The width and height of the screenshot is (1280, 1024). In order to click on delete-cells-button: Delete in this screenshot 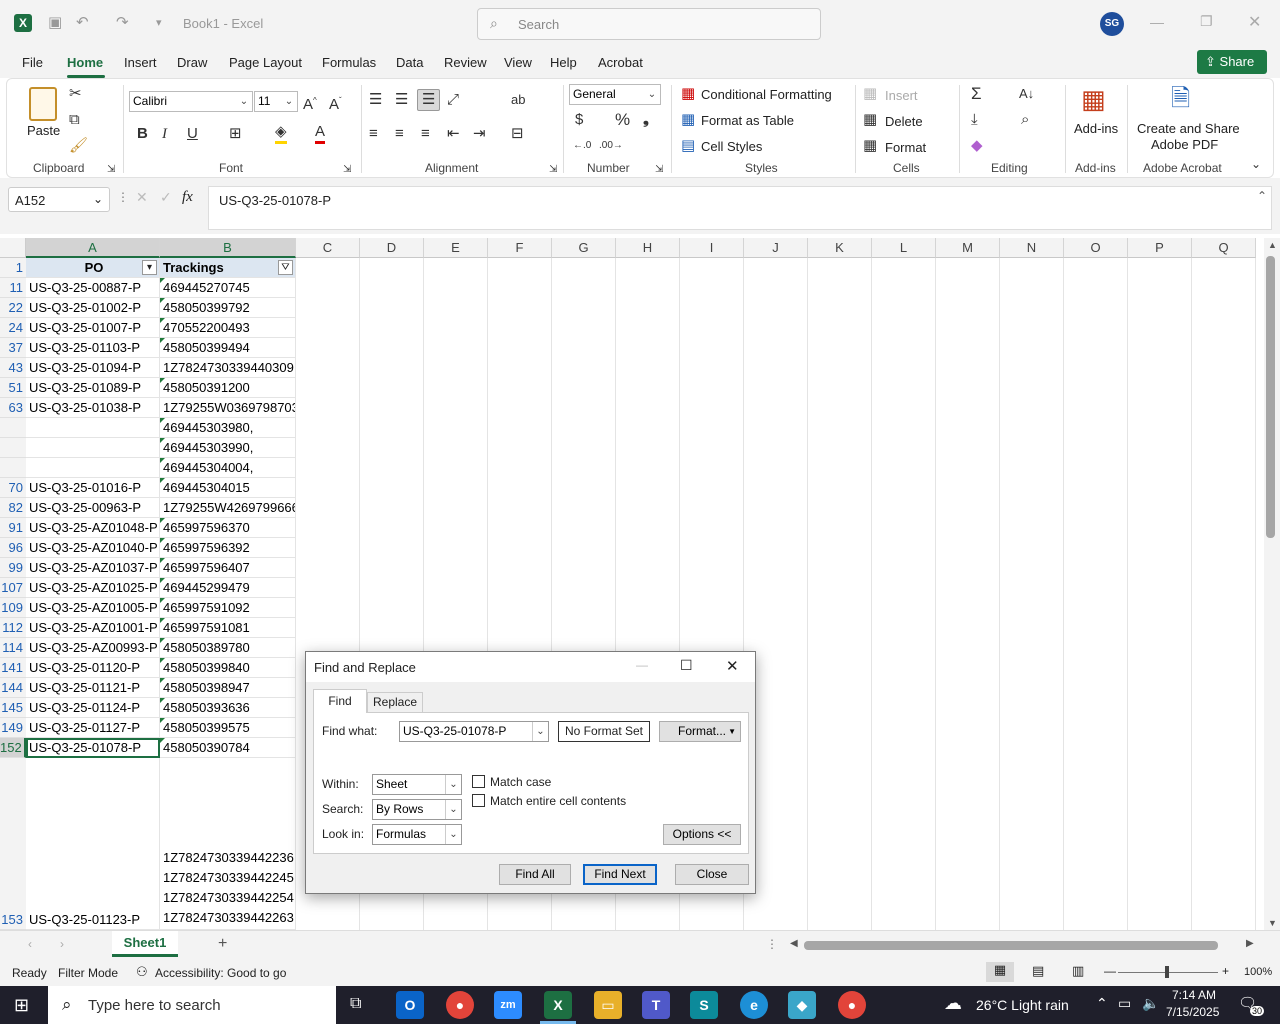, I will do `click(904, 121)`.